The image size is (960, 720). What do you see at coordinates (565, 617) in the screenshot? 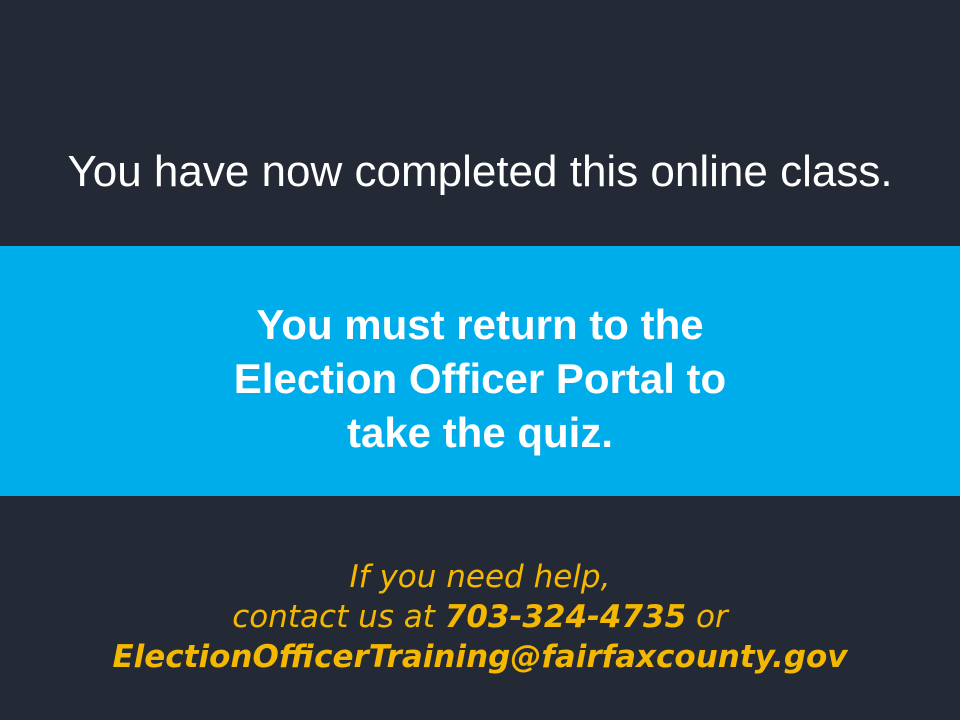
I see `phone-number: 703-324-4735` at bounding box center [565, 617].